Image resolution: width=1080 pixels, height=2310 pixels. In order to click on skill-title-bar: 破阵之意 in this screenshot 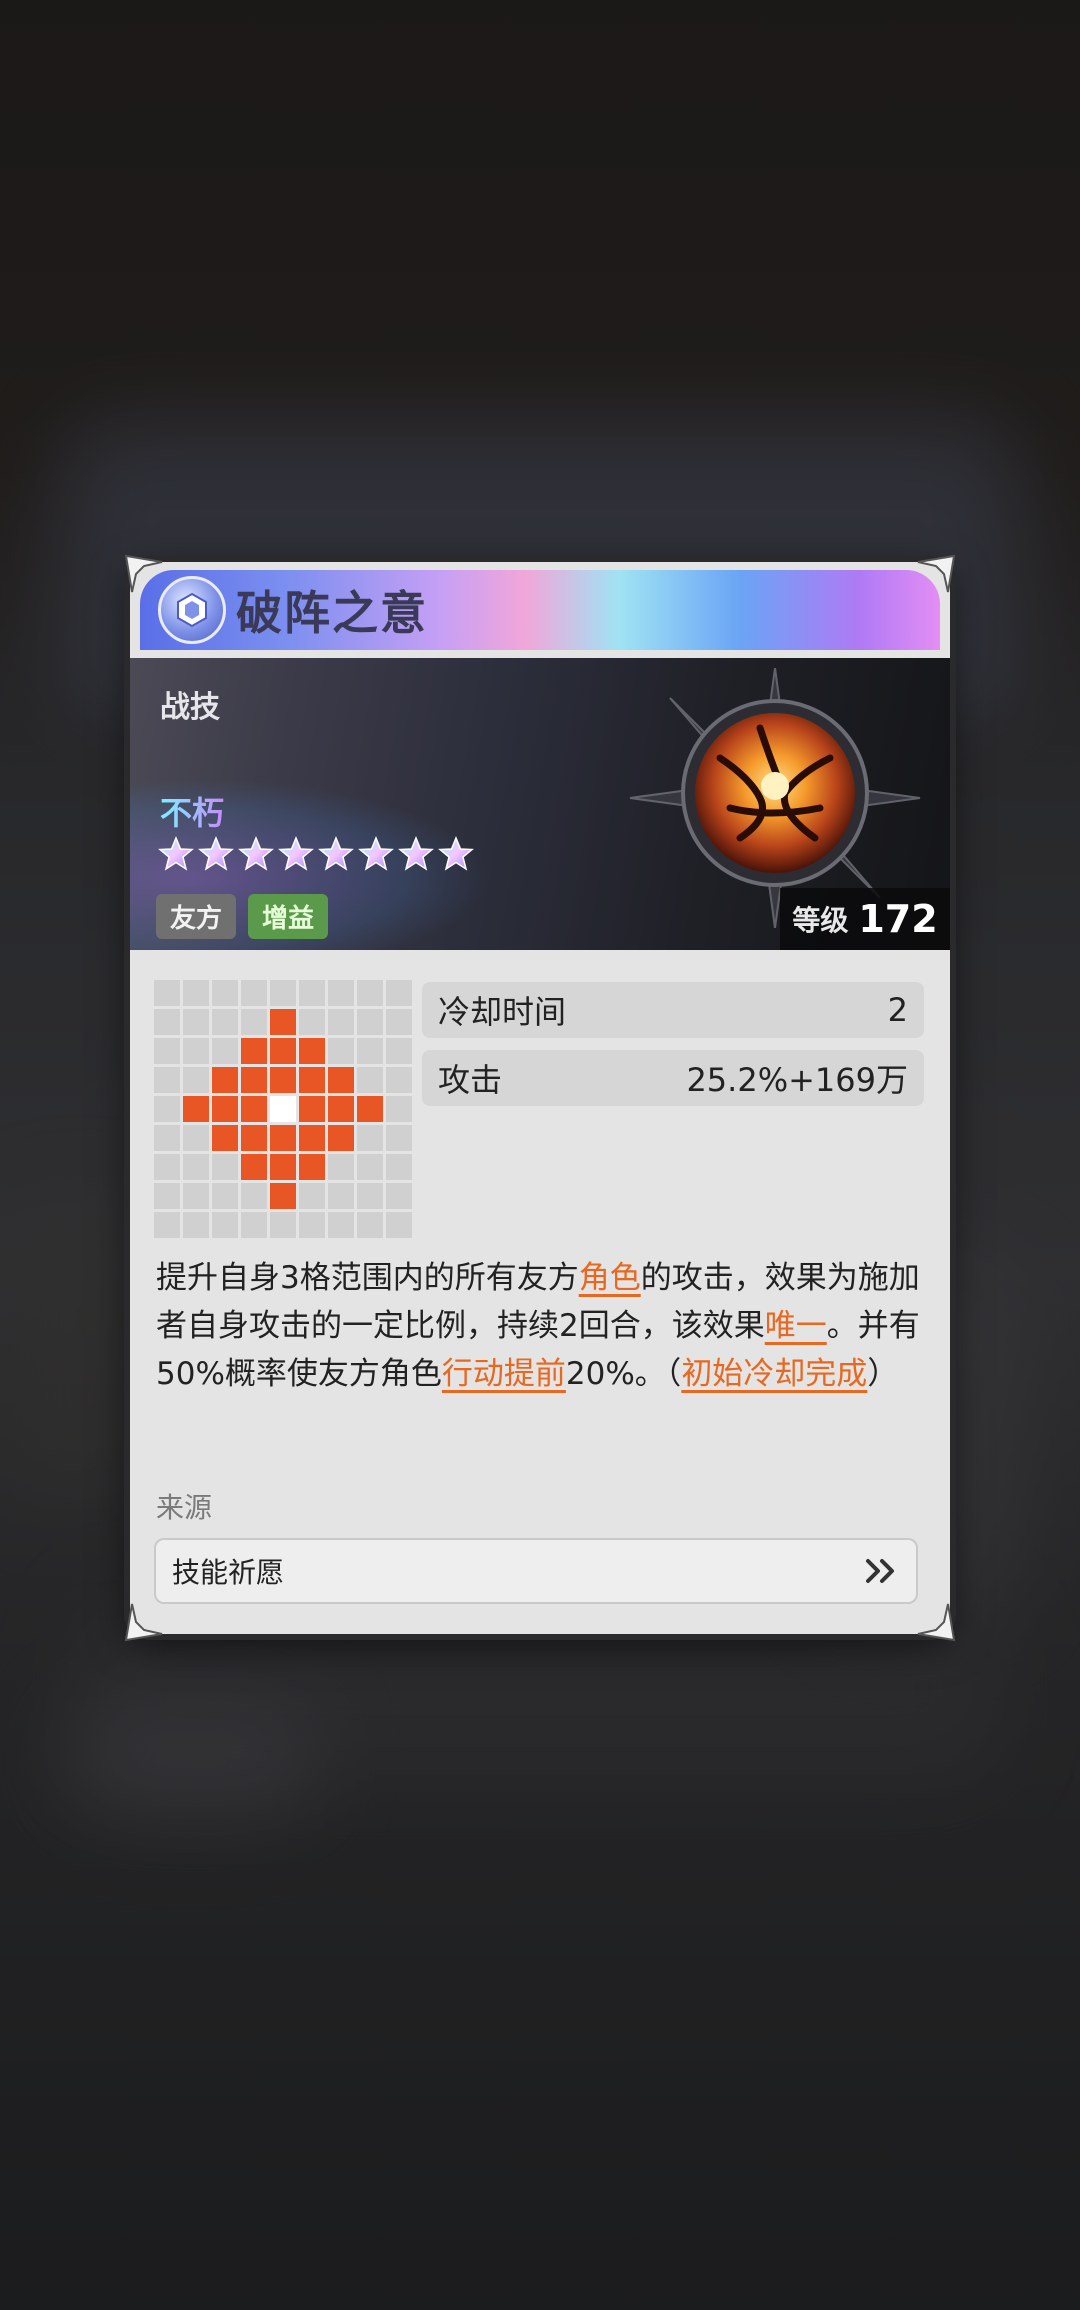, I will do `click(540, 610)`.